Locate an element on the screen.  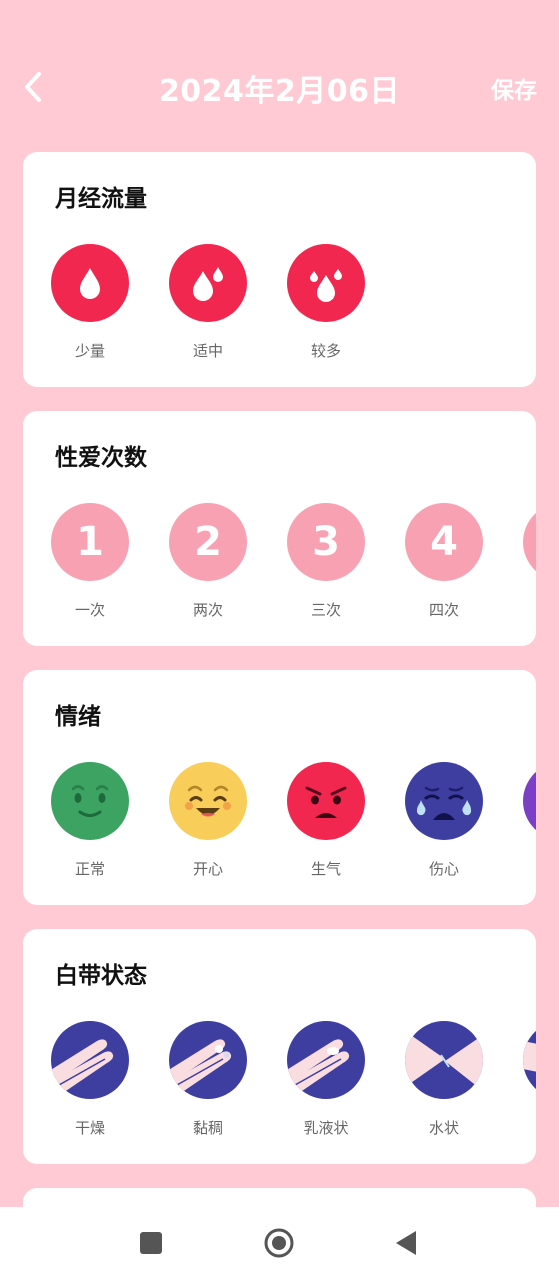
flow-option-medium: 适中 is located at coordinates (228, 302).